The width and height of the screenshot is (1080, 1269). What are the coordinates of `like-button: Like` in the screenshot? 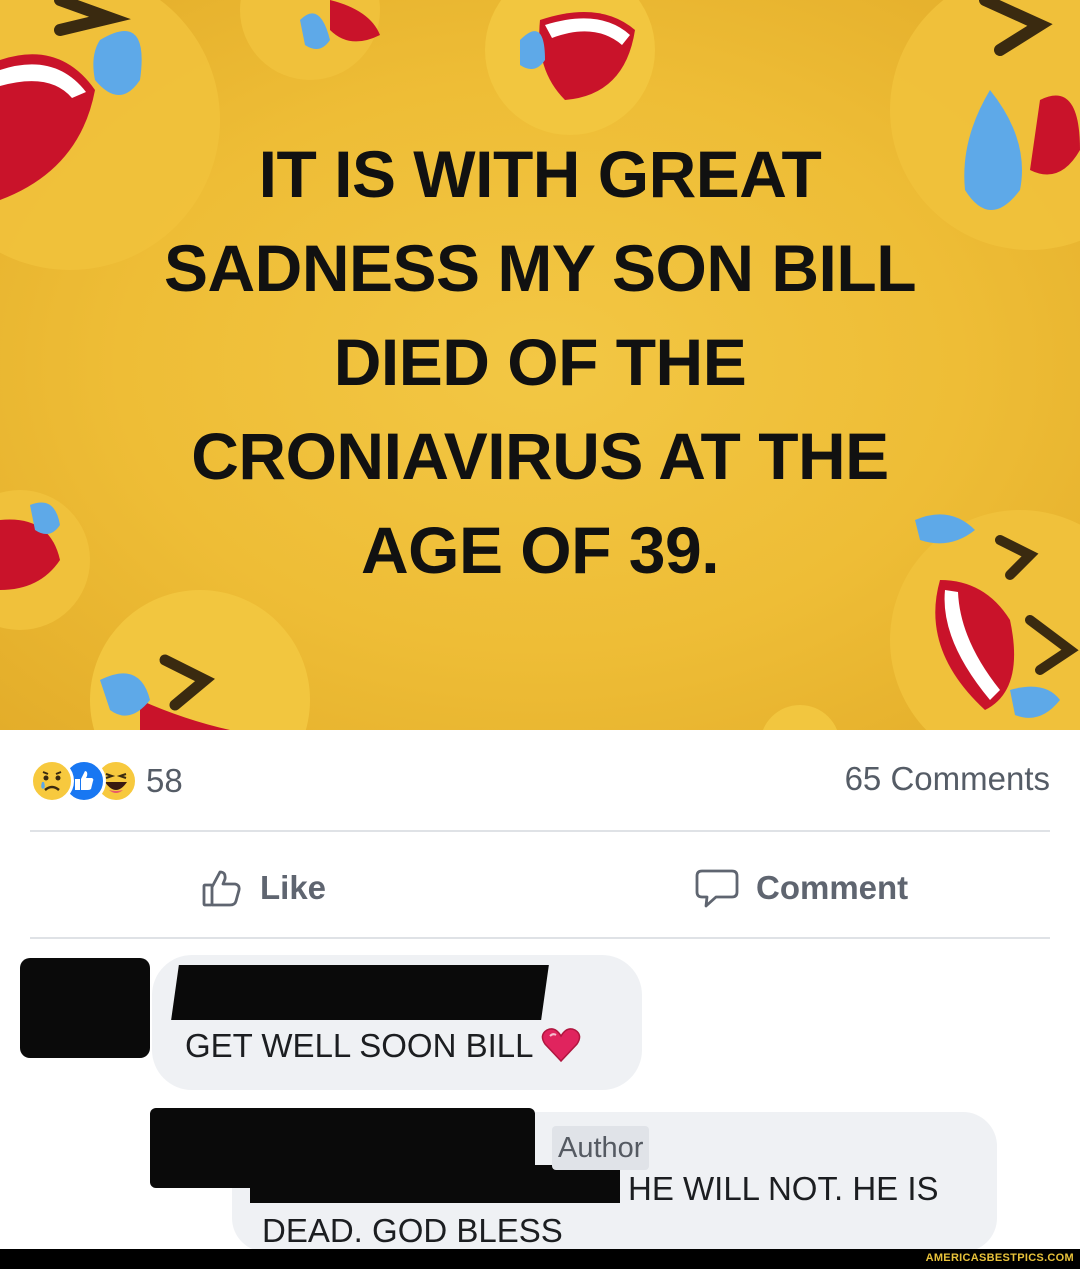 It's located at (263, 888).